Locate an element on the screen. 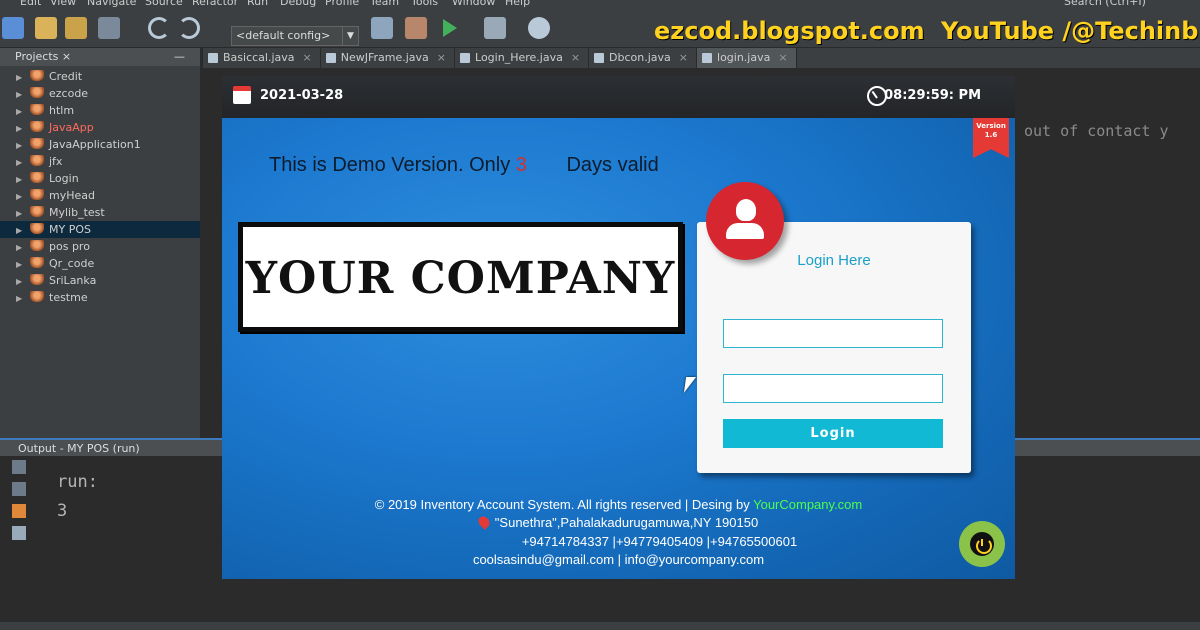 The width and height of the screenshot is (1200, 630). rerun-config-icon is located at coordinates (19, 489).